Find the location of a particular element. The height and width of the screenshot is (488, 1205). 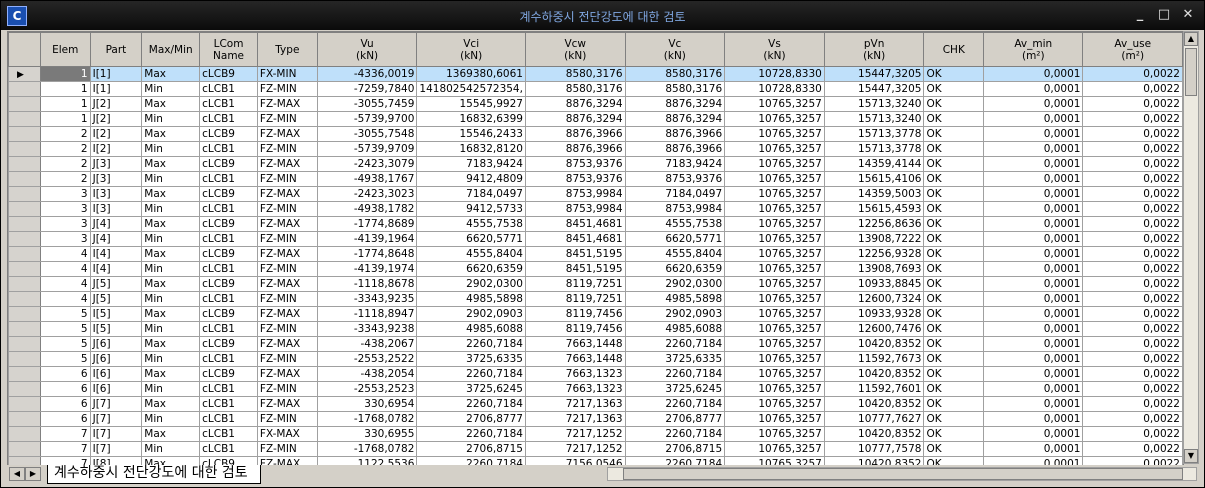

column-header-part: Part is located at coordinates (116, 49).